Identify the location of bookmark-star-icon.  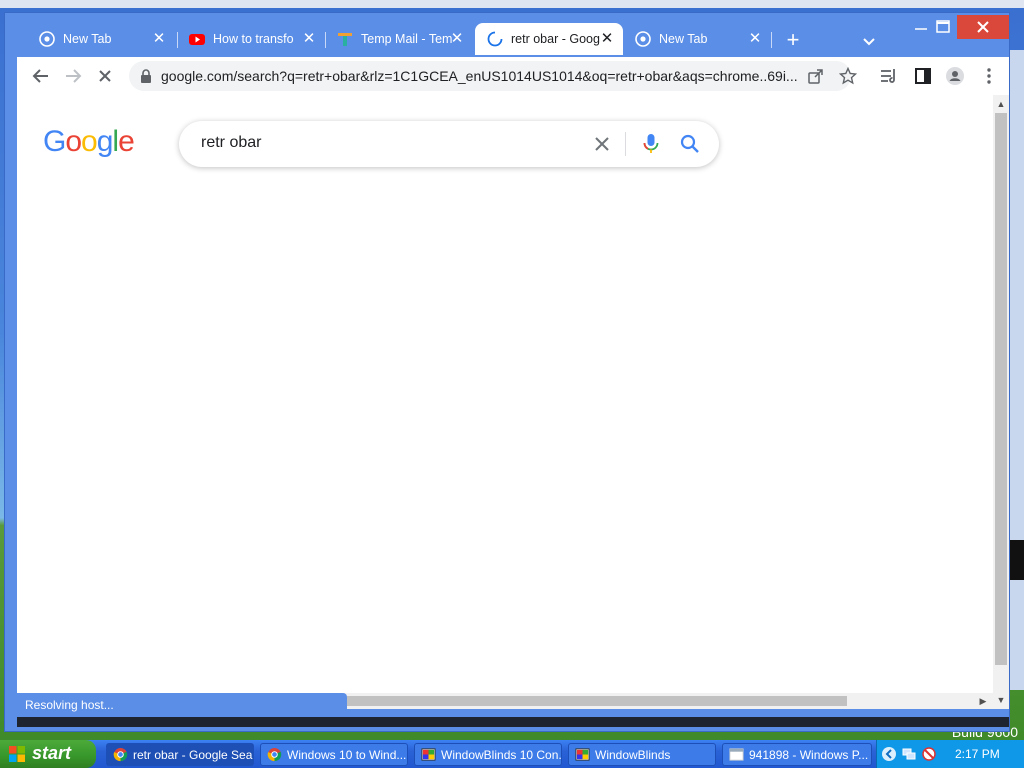
(848, 76).